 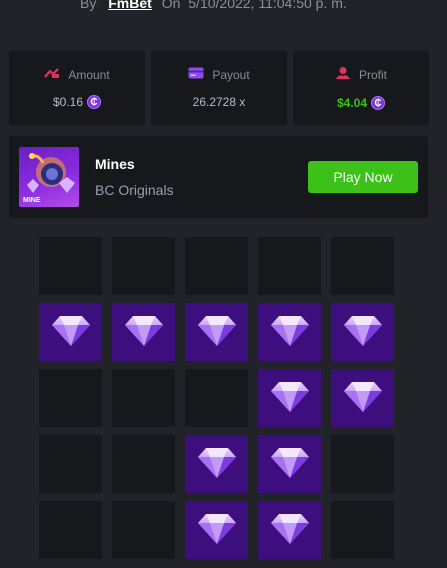 What do you see at coordinates (52, 74) in the screenshot?
I see `bet-amount-icon` at bounding box center [52, 74].